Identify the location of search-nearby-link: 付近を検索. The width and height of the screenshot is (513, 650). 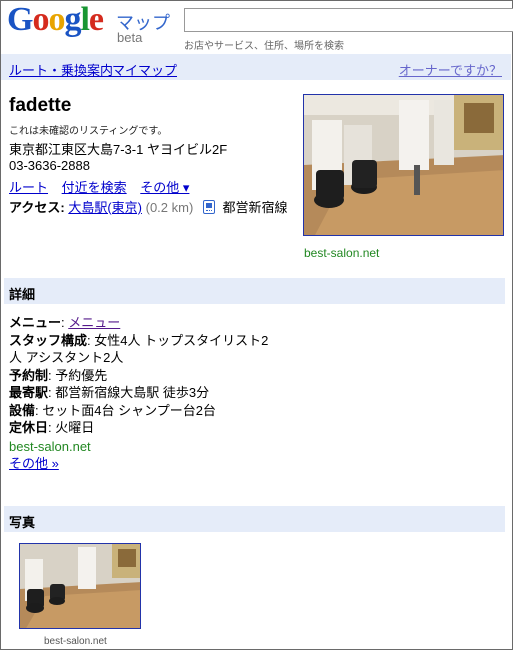
(94, 187).